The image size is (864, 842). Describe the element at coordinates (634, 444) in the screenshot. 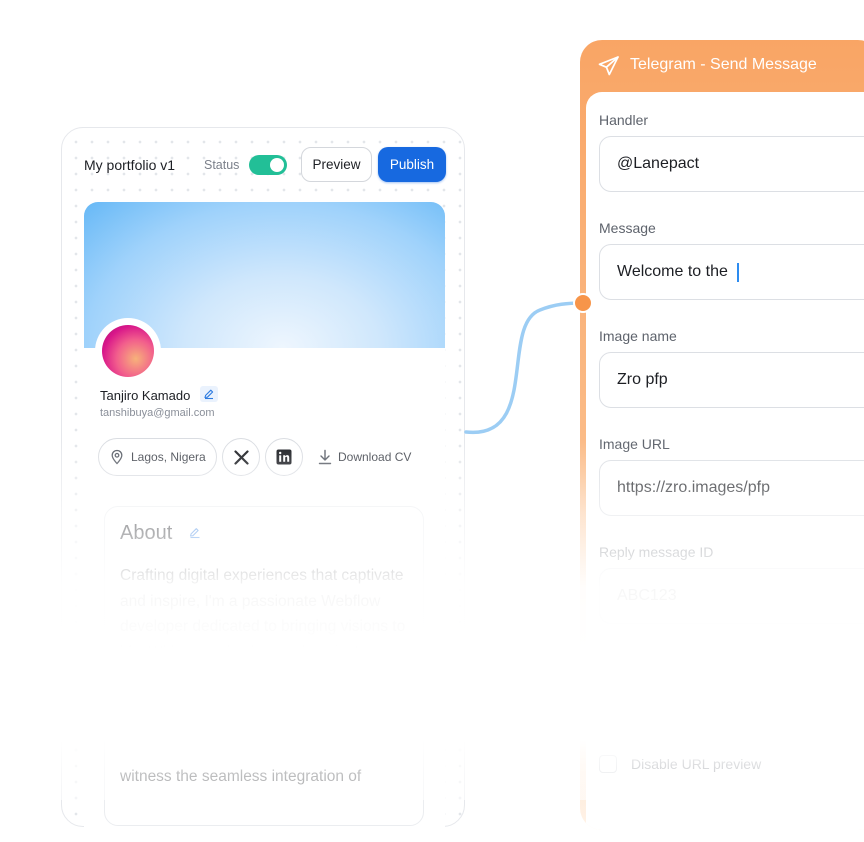

I see `image-url-label: Image URL` at that location.